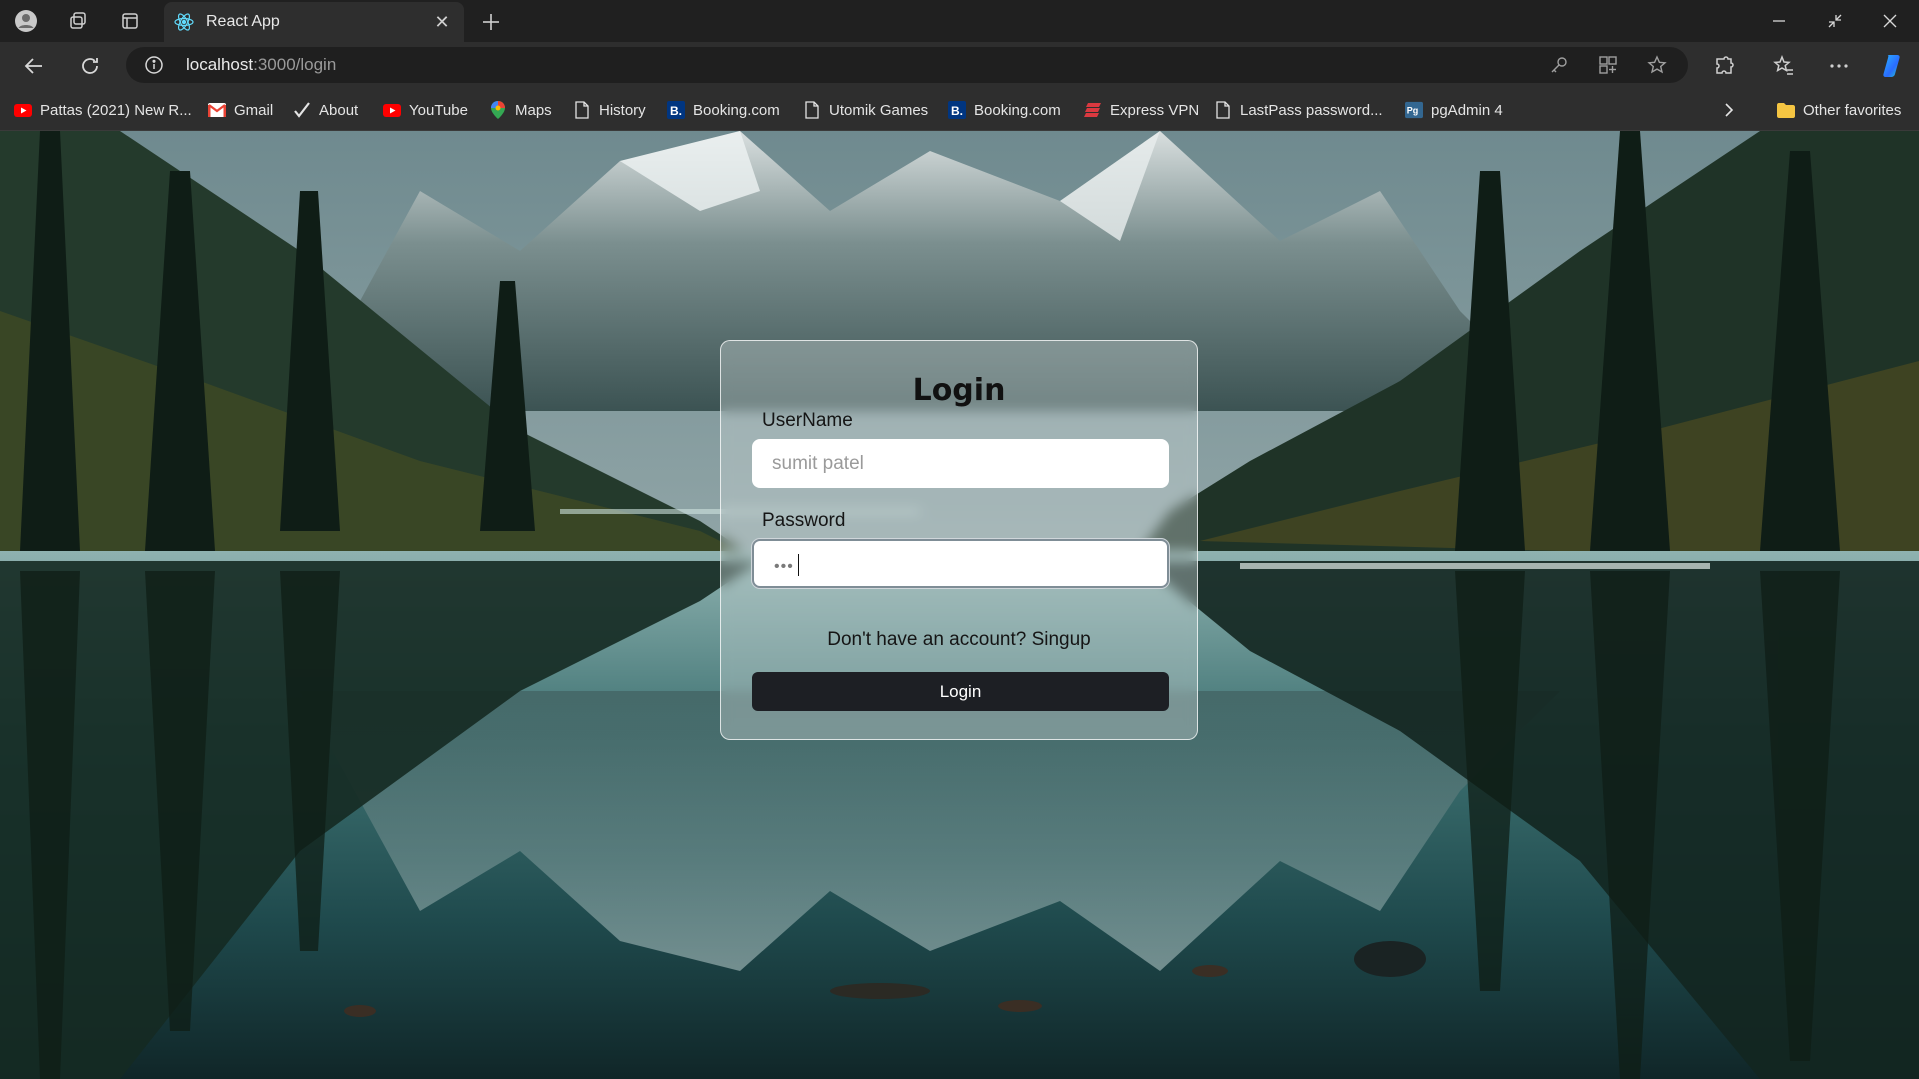  Describe the element at coordinates (1608, 65) in the screenshot. I see `app-available-icon` at that location.